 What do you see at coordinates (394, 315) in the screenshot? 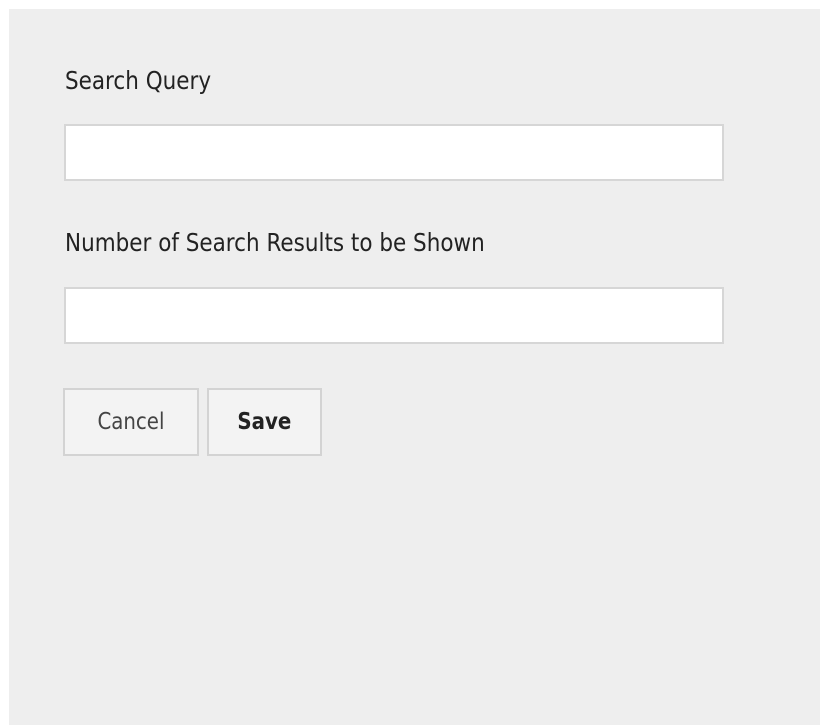
I see `results-count-input` at bounding box center [394, 315].